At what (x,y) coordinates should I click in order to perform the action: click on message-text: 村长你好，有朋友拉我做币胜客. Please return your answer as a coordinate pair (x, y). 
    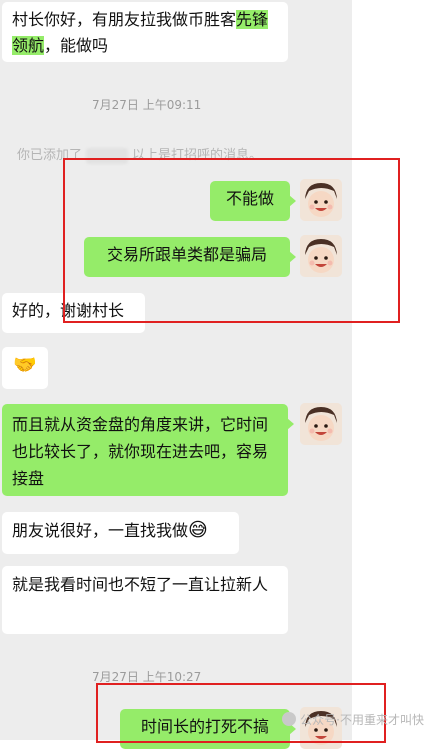
    Looking at the image, I should click on (124, 19).